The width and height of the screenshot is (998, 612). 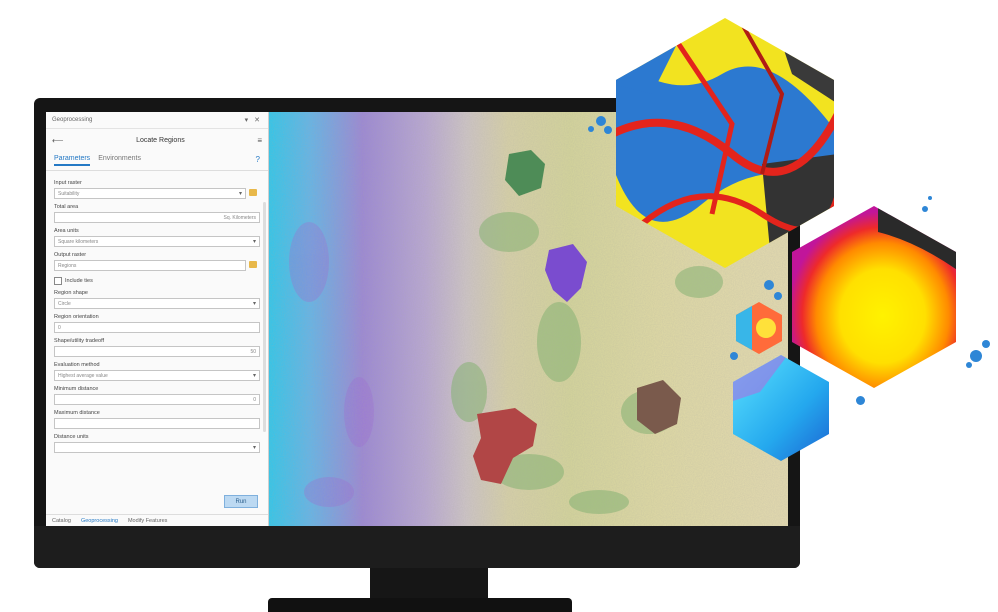 What do you see at coordinates (66, 231) in the screenshot?
I see `param-label: Area units` at bounding box center [66, 231].